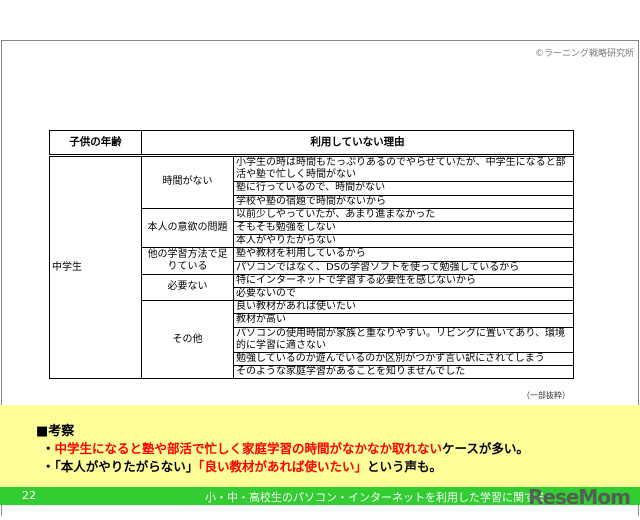 This screenshot has height=520, width=640. Describe the element at coordinates (403, 294) in the screenshot. I see `reason-cell: 必要ないので` at that location.